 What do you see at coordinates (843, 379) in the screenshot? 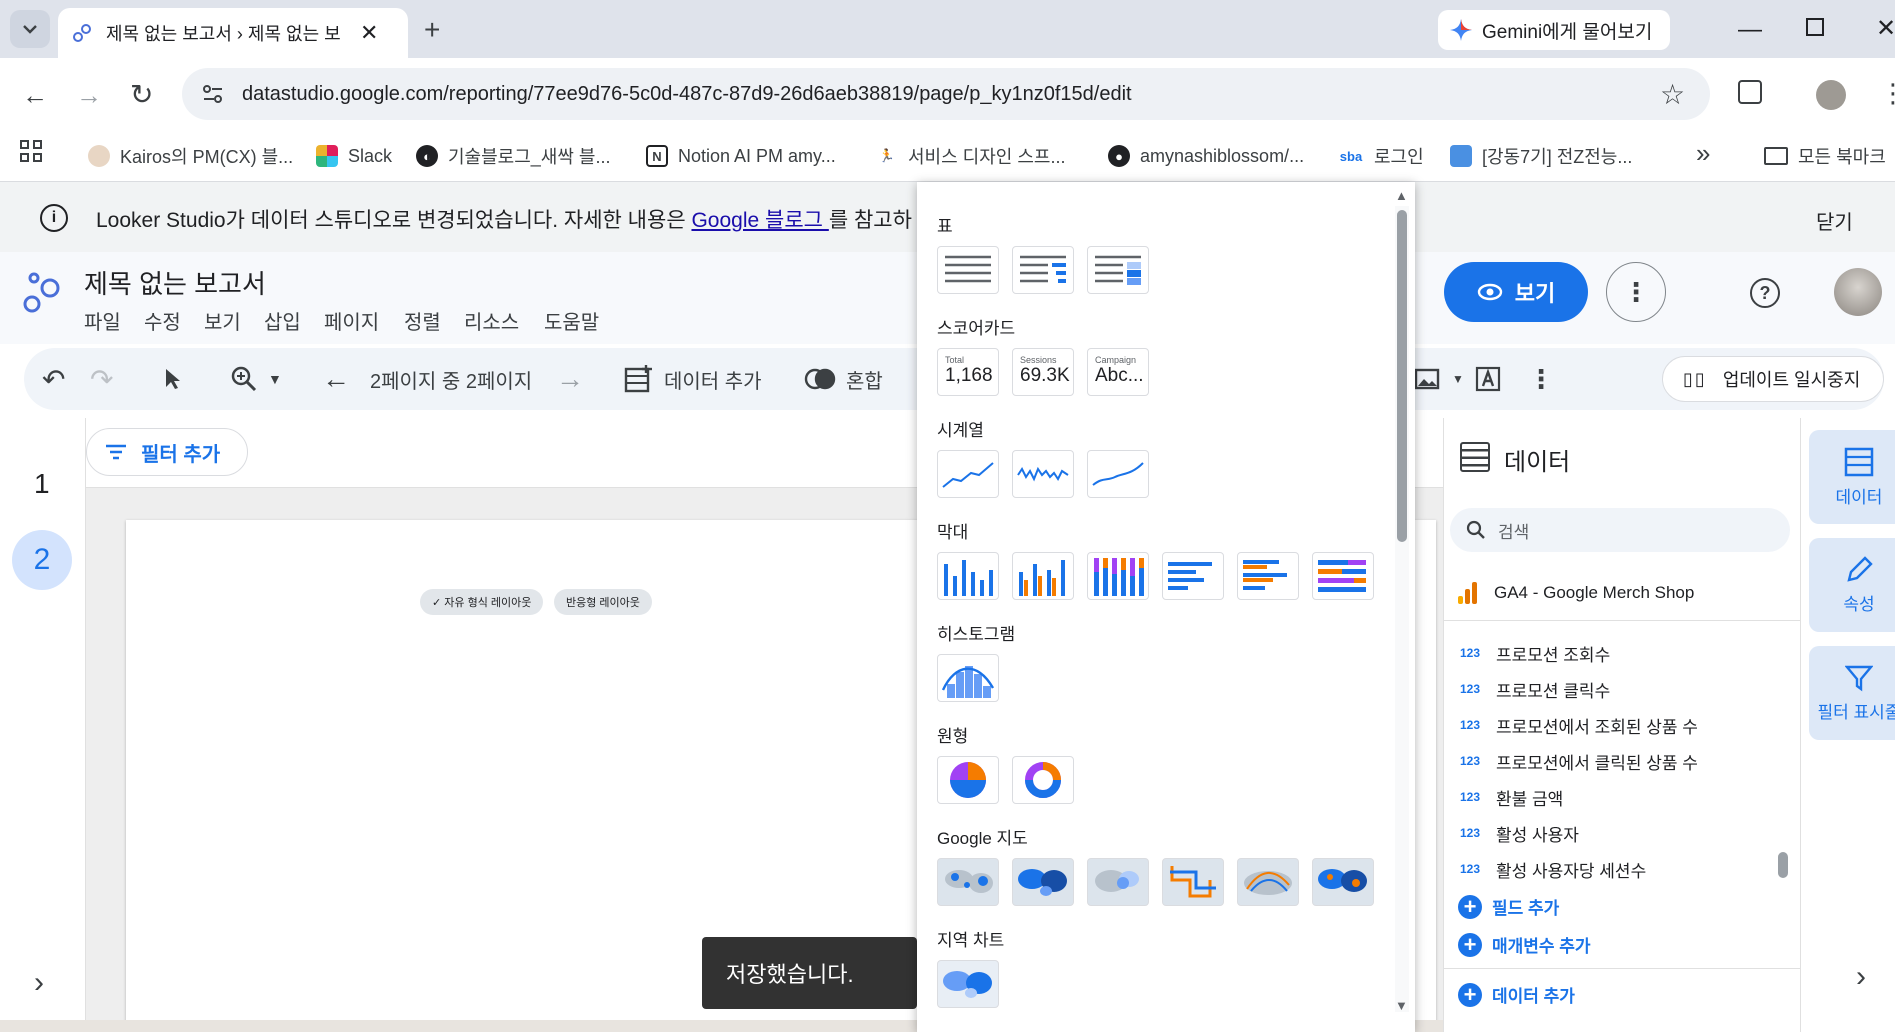
I see `blend-button: 혼합` at bounding box center [843, 379].